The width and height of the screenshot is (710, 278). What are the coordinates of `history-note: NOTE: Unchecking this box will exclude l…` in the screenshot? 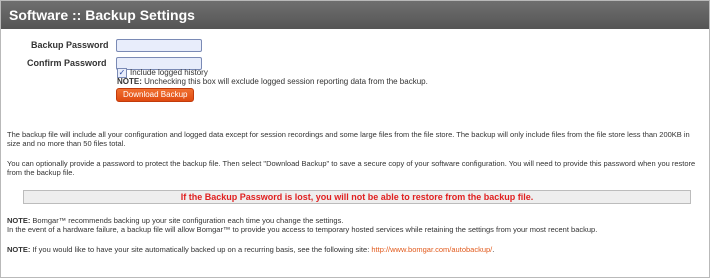 It's located at (272, 81).